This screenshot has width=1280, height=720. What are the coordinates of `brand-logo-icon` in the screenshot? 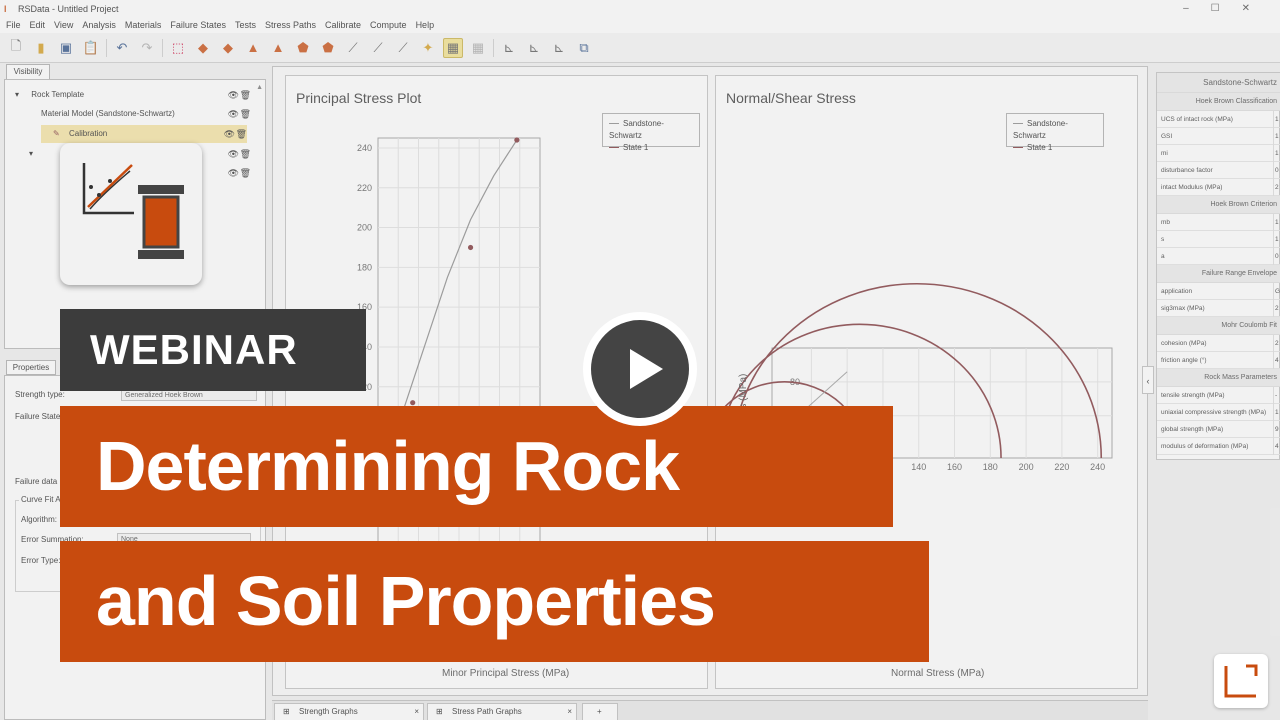 It's located at (1241, 681).